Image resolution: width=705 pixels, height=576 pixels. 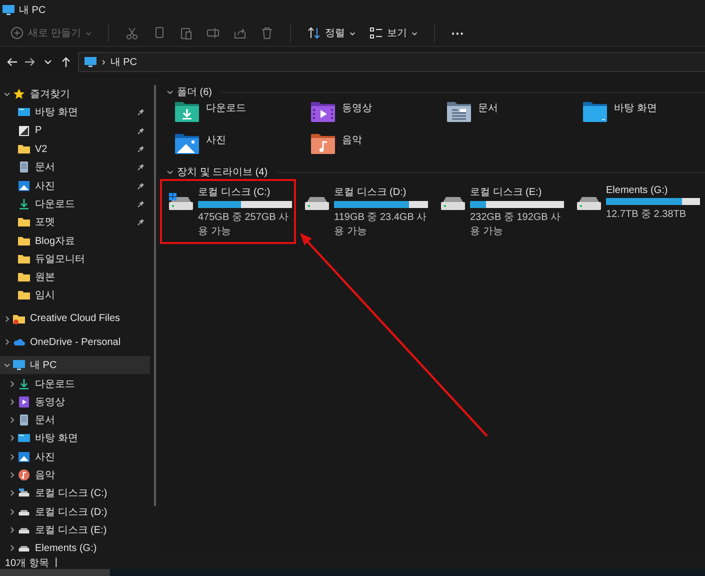 What do you see at coordinates (75, 131) in the screenshot?
I see `tree-item: P` at bounding box center [75, 131].